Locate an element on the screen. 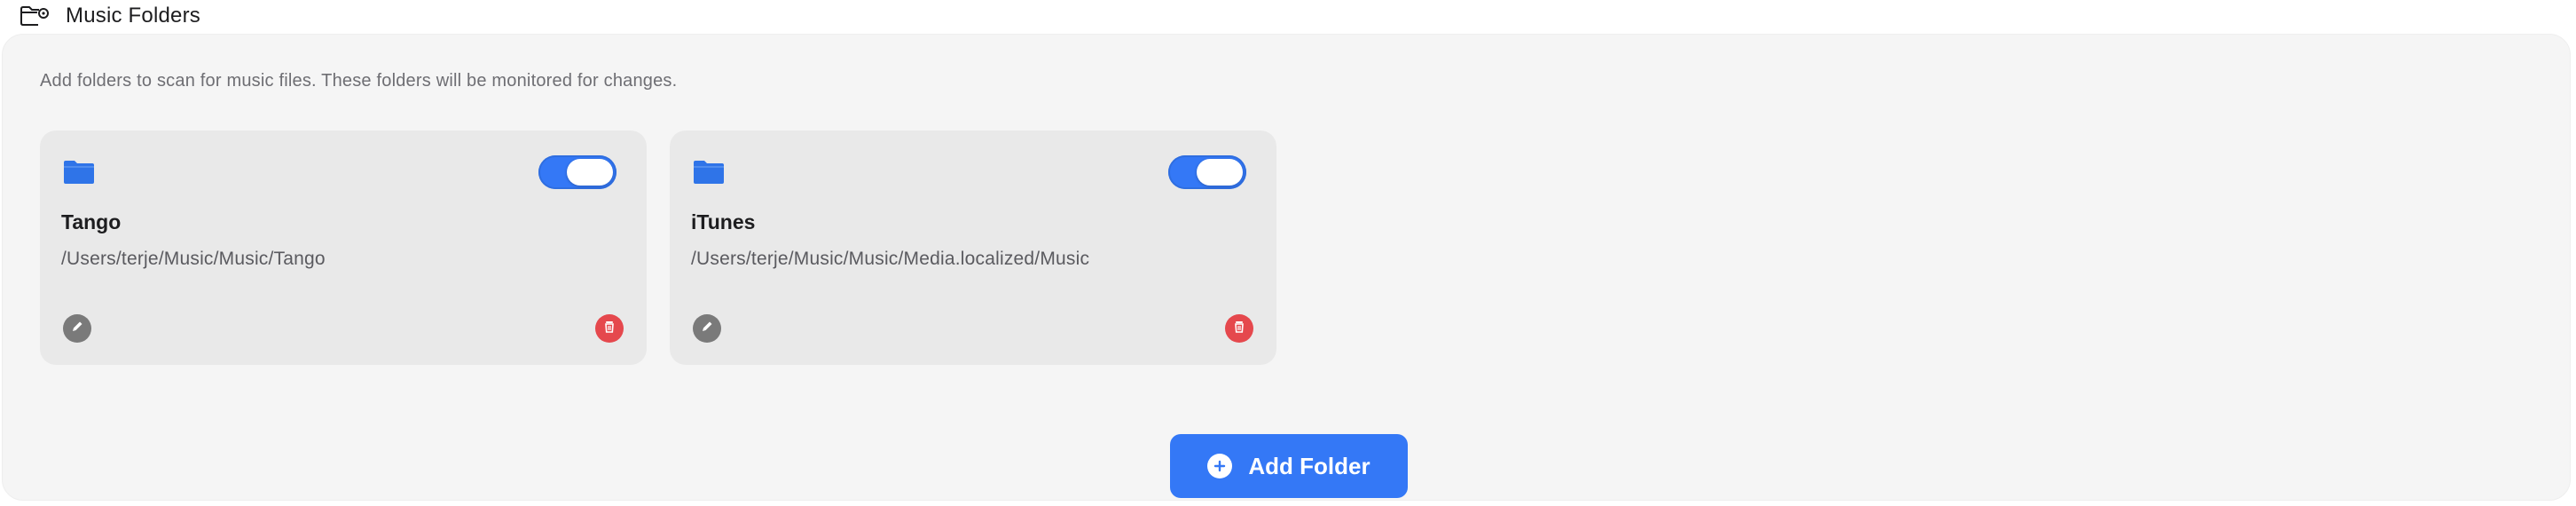 The height and width of the screenshot is (506, 2576). add-folder-button: Add Folder is located at coordinates (1289, 466).